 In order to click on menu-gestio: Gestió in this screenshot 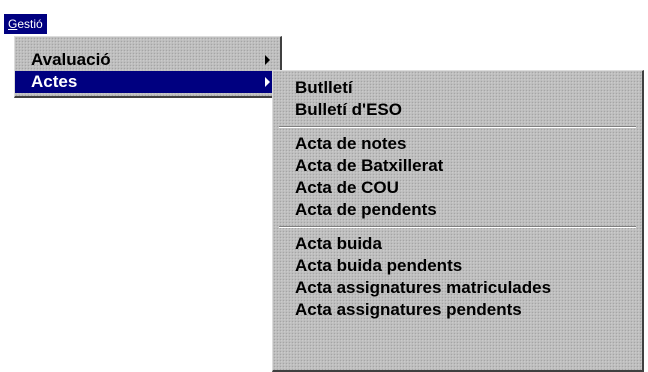, I will do `click(25, 24)`.